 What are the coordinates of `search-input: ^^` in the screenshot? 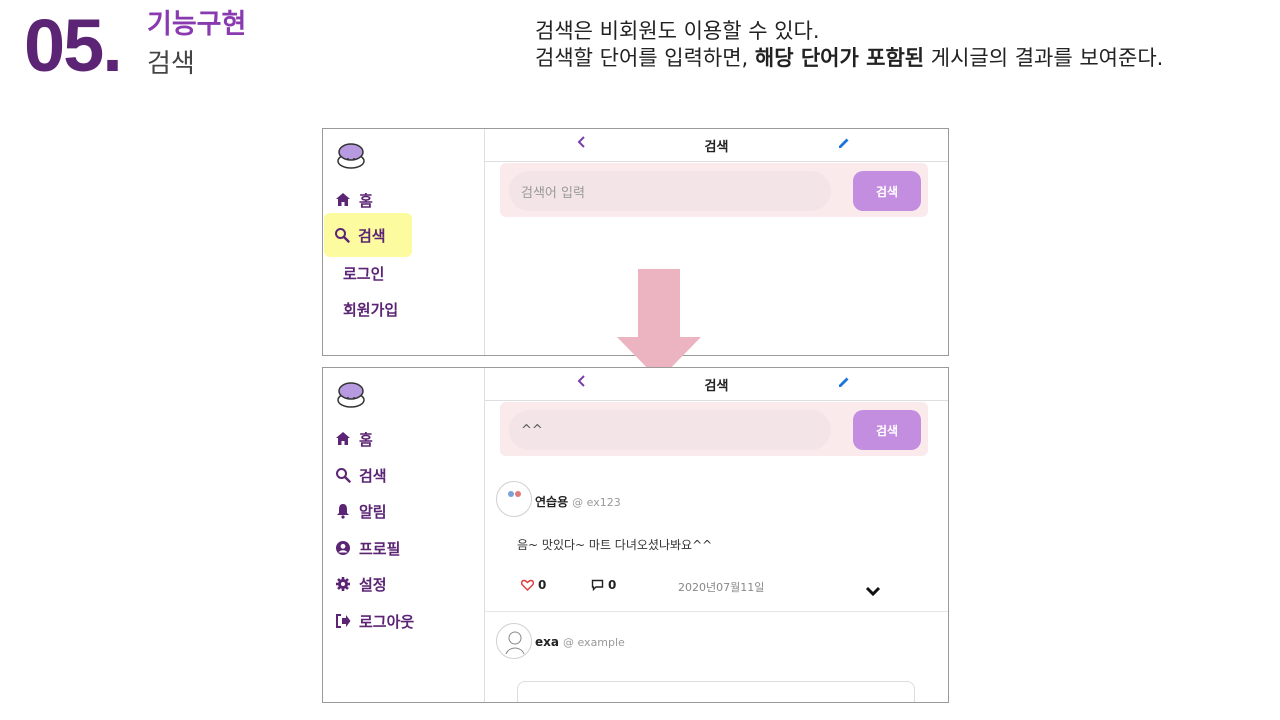 It's located at (670, 430).